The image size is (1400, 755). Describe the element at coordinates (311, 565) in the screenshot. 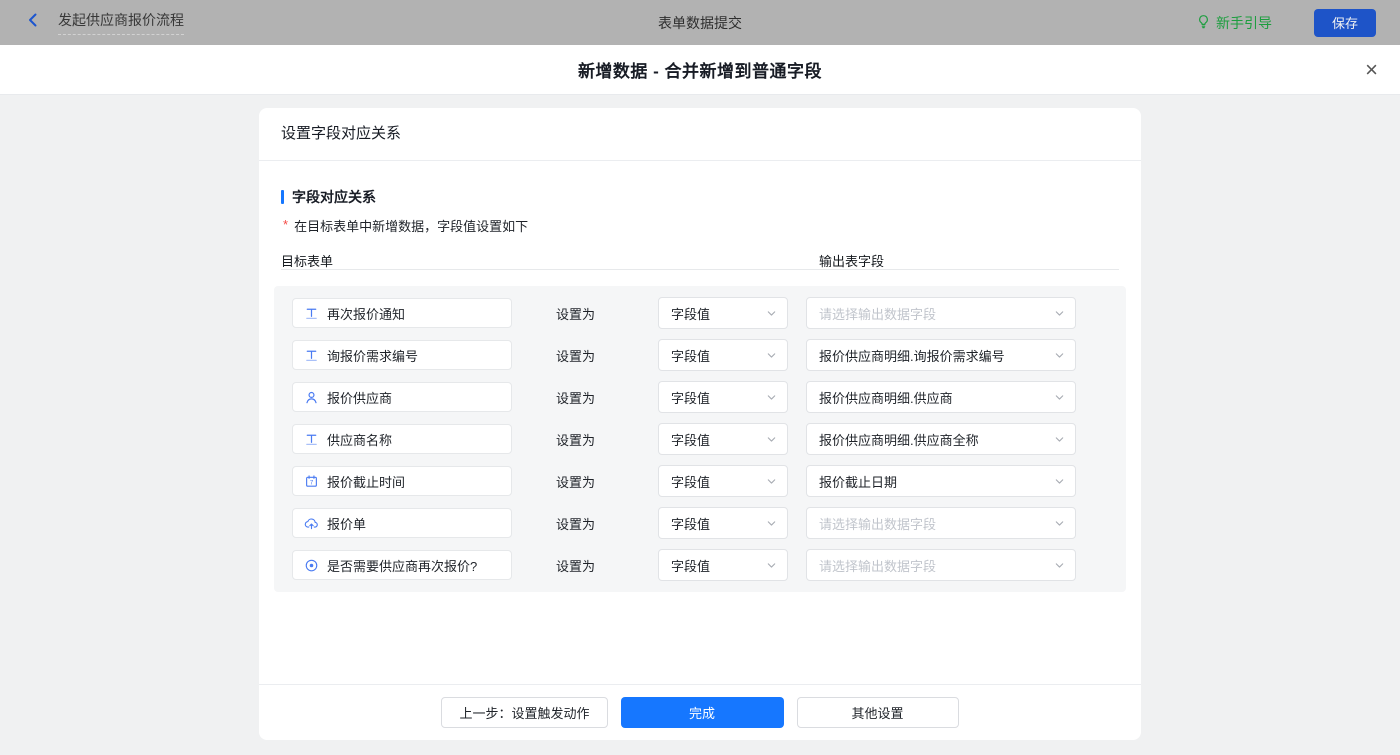

I see `radio-icon` at that location.